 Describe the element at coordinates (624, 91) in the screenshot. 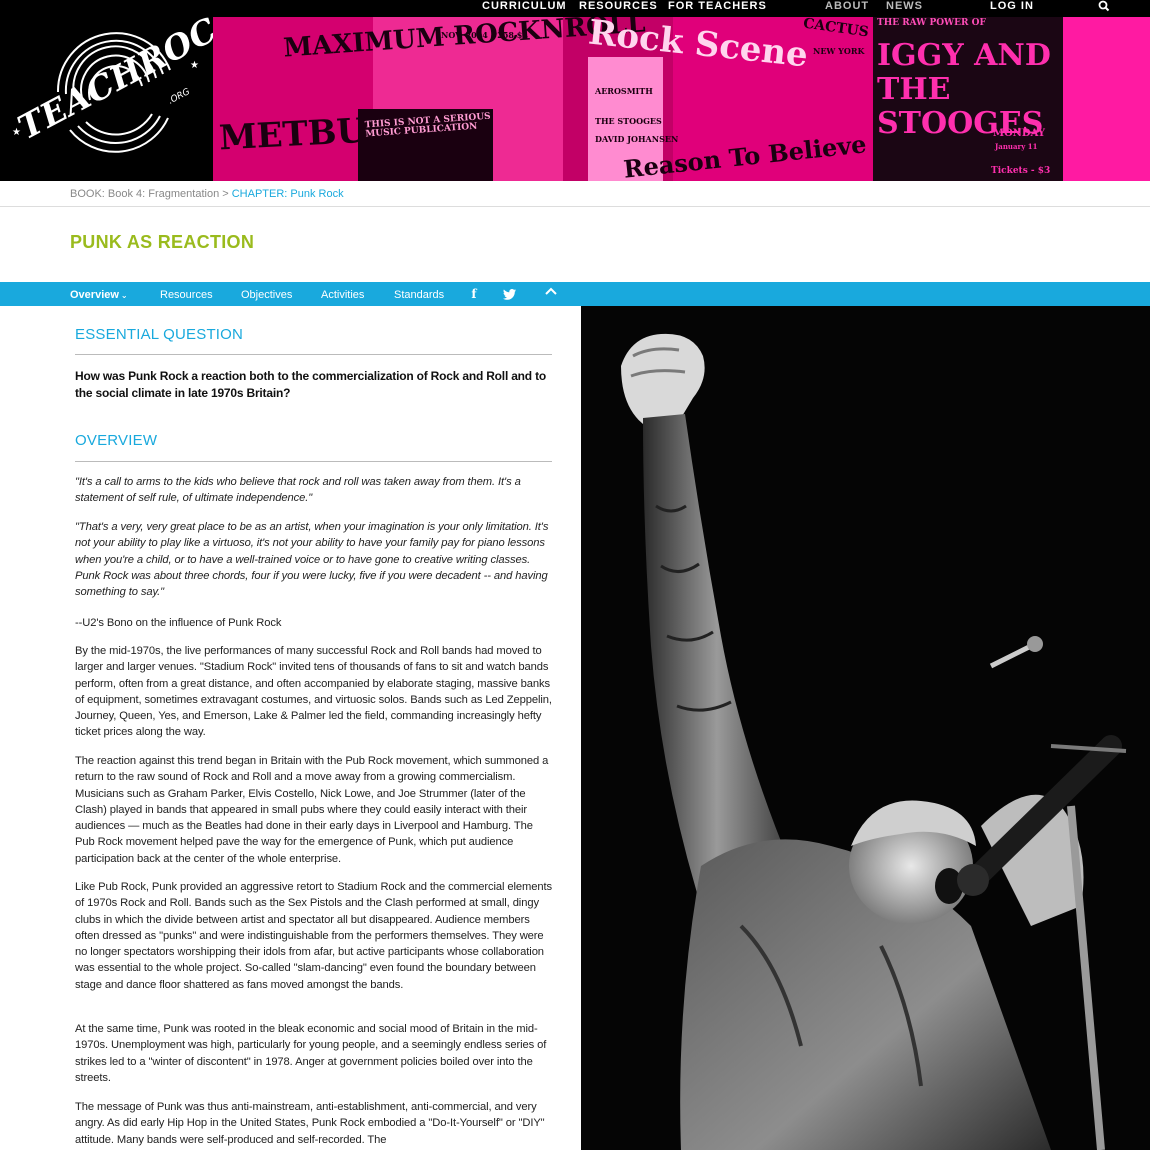

I see `banner-text: AEROSMITH` at that location.